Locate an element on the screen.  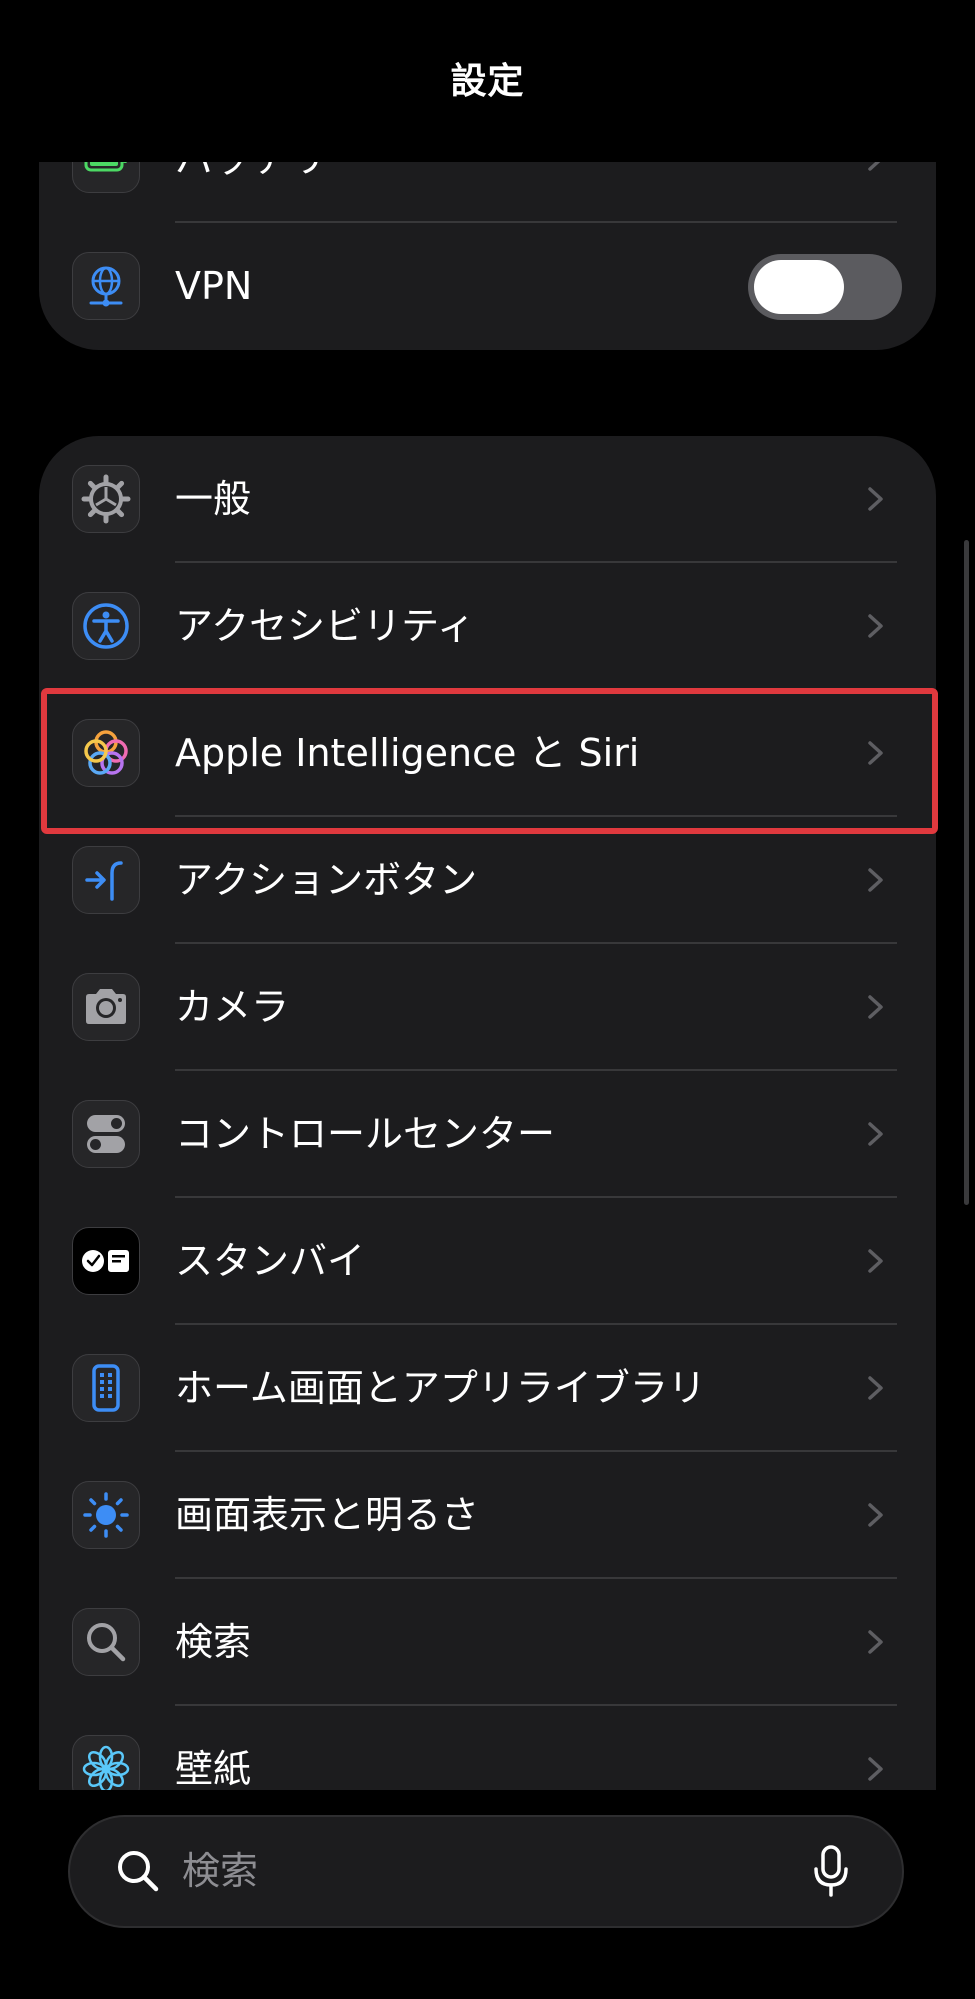
standby-icon is located at coordinates (106, 1261).